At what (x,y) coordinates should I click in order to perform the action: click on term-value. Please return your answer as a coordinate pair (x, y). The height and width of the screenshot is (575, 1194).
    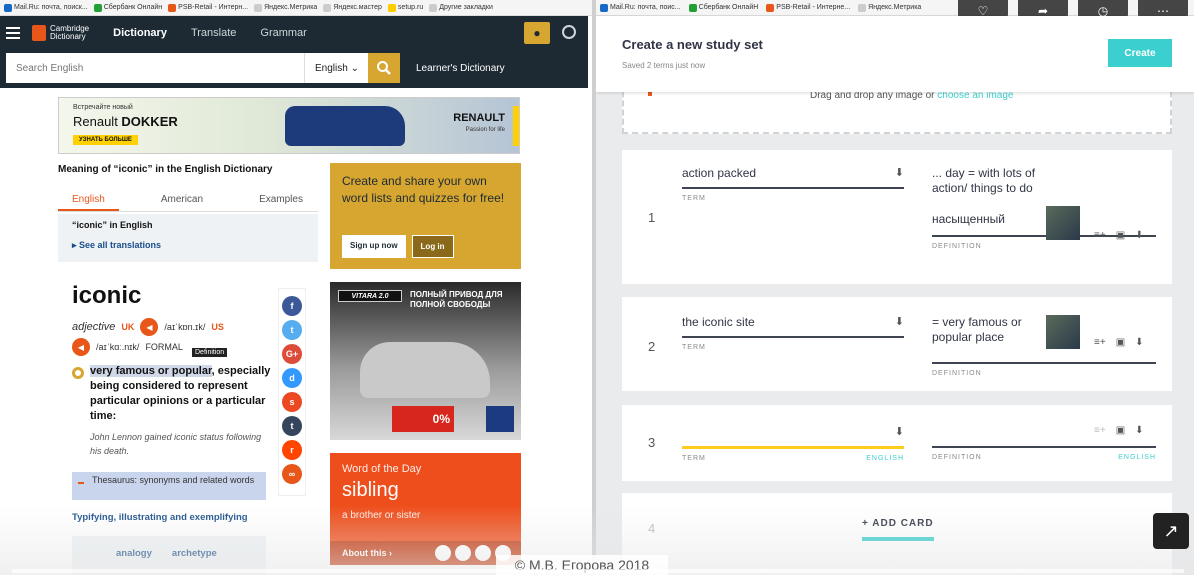
    Looking at the image, I should click on (793, 432).